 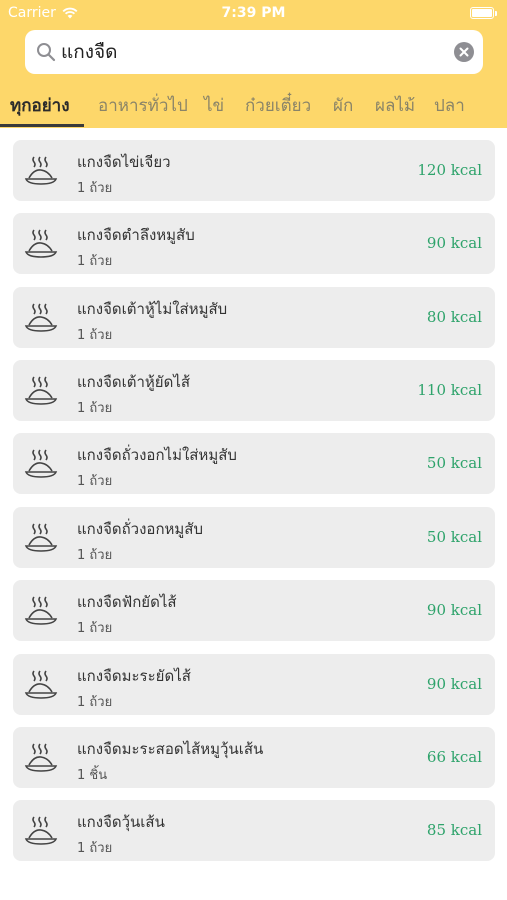 What do you see at coordinates (140, 529) in the screenshot?
I see `item-name: แกงจืดถั่วงอกหมูสับ` at bounding box center [140, 529].